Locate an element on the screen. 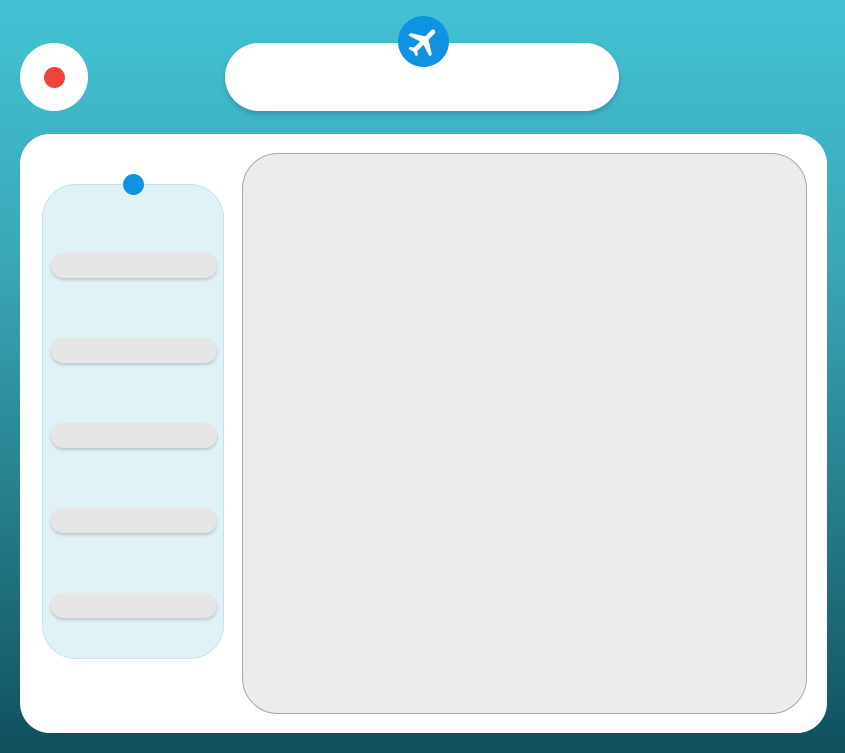 Image resolution: width=845 pixels, height=753 pixels. airplane-icon is located at coordinates (423, 41).